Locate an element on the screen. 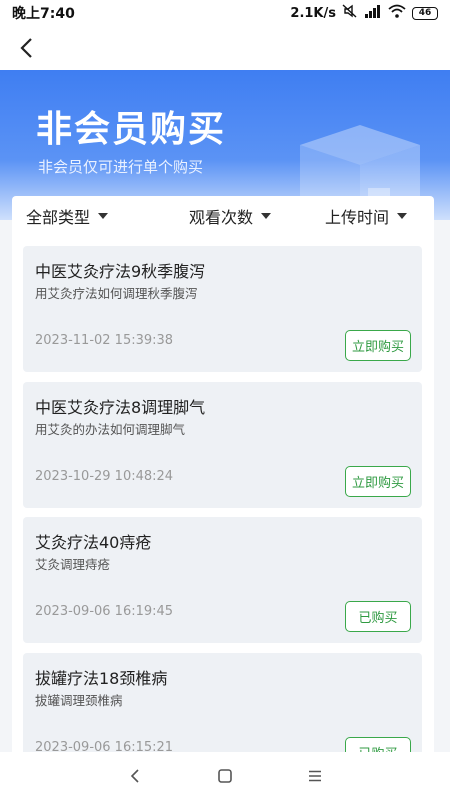  status-time: 晚上7:40 is located at coordinates (43, 14).